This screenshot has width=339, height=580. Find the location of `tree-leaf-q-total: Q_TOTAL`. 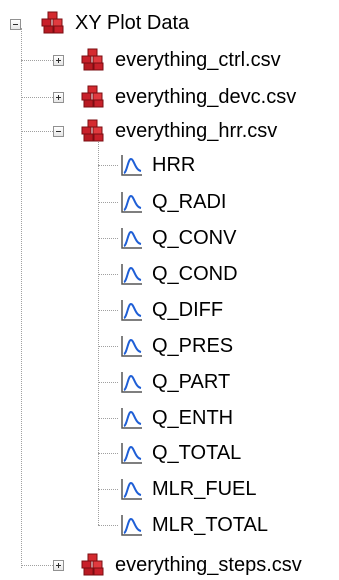

tree-leaf-q-total: Q_TOTAL is located at coordinates (180, 453).